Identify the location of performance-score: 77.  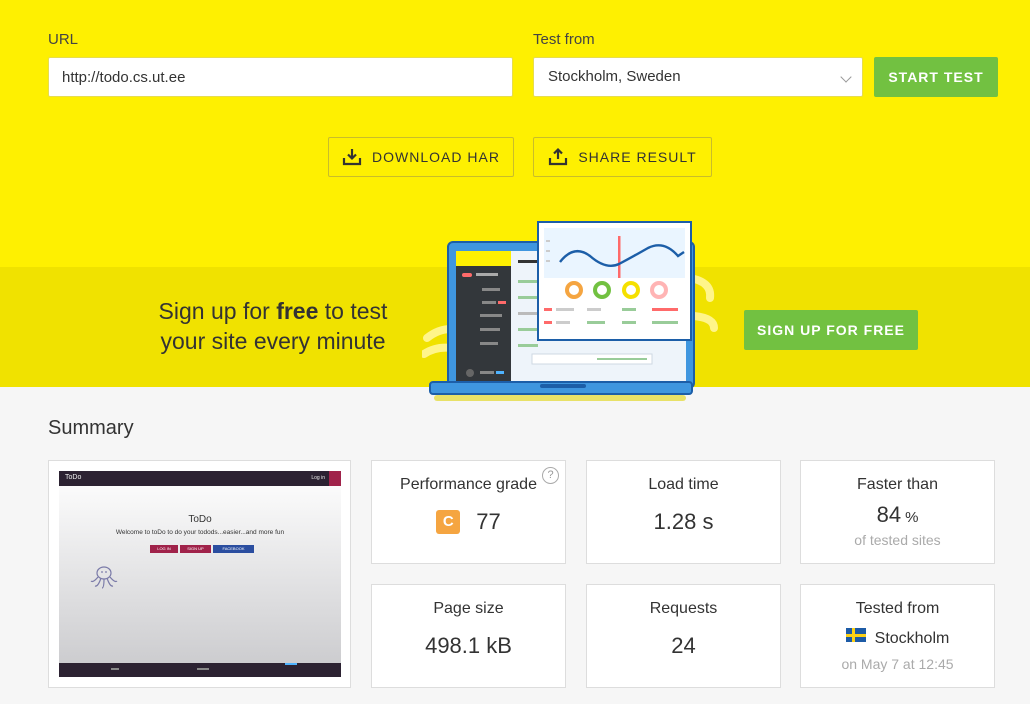
(488, 521).